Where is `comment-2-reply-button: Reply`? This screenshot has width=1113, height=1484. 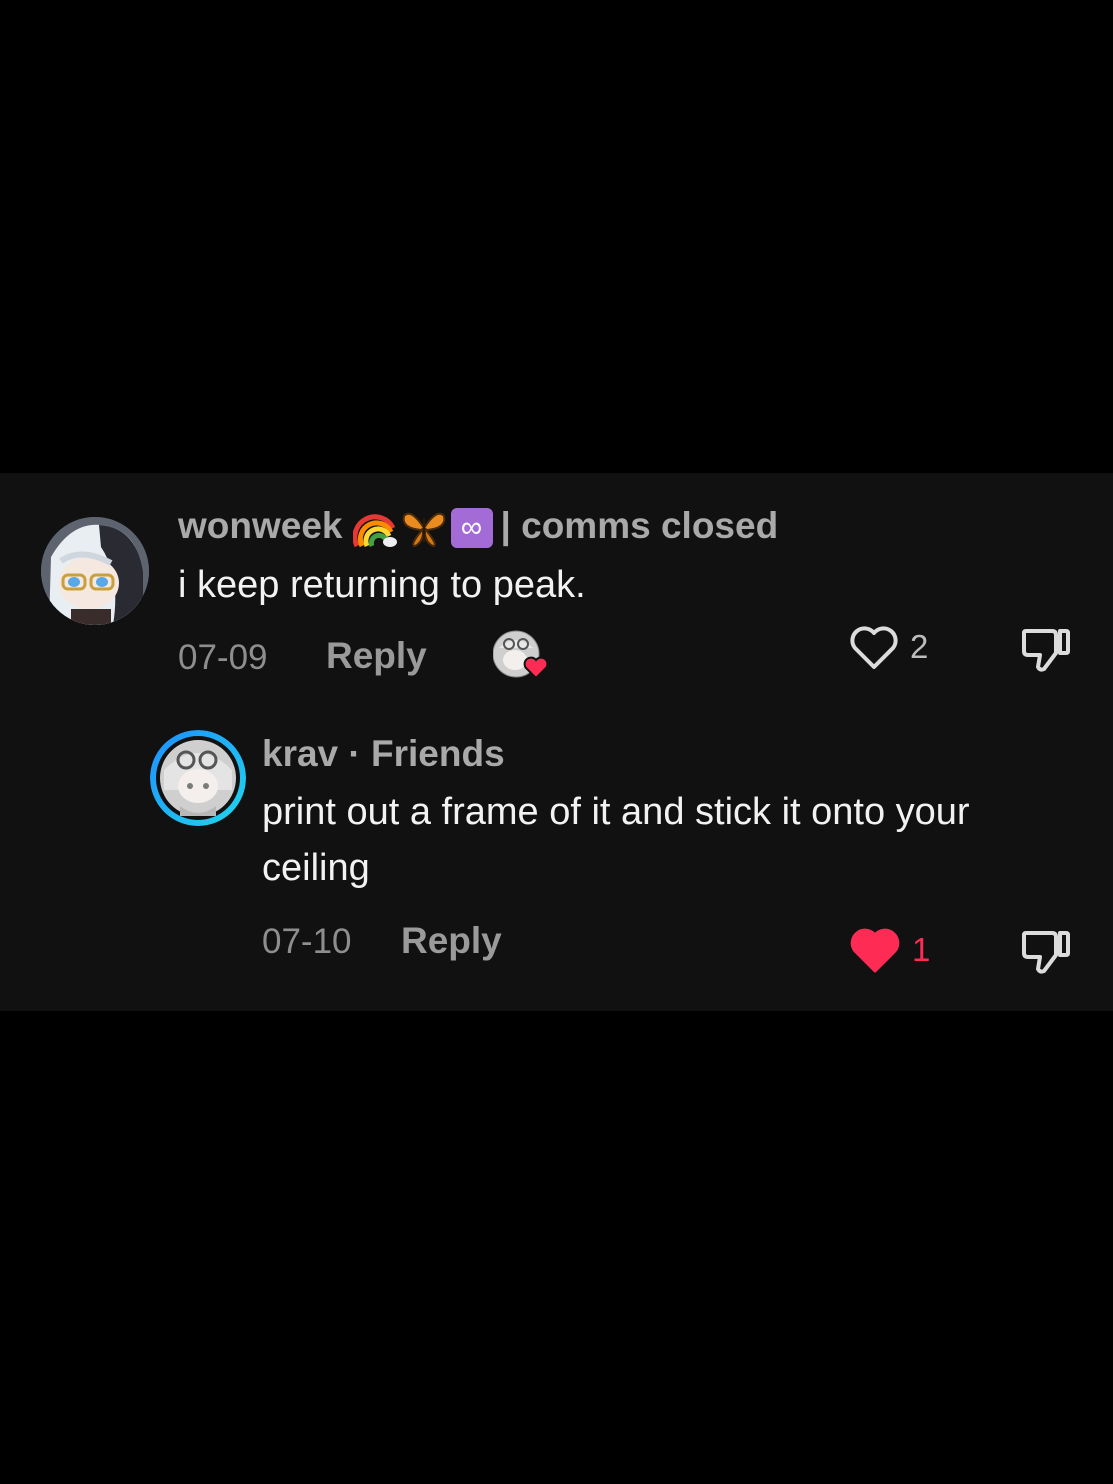 comment-2-reply-button: Reply is located at coordinates (451, 941).